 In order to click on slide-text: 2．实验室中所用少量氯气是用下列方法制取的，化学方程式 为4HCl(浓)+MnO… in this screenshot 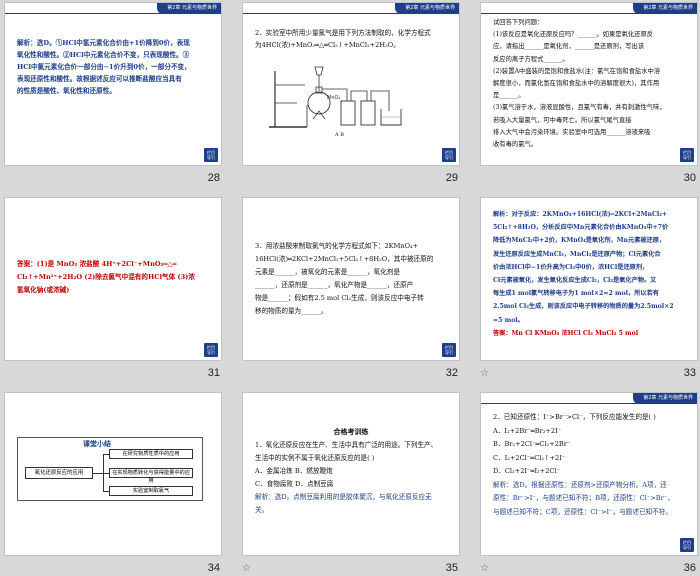, I will do `click(350, 39)`.